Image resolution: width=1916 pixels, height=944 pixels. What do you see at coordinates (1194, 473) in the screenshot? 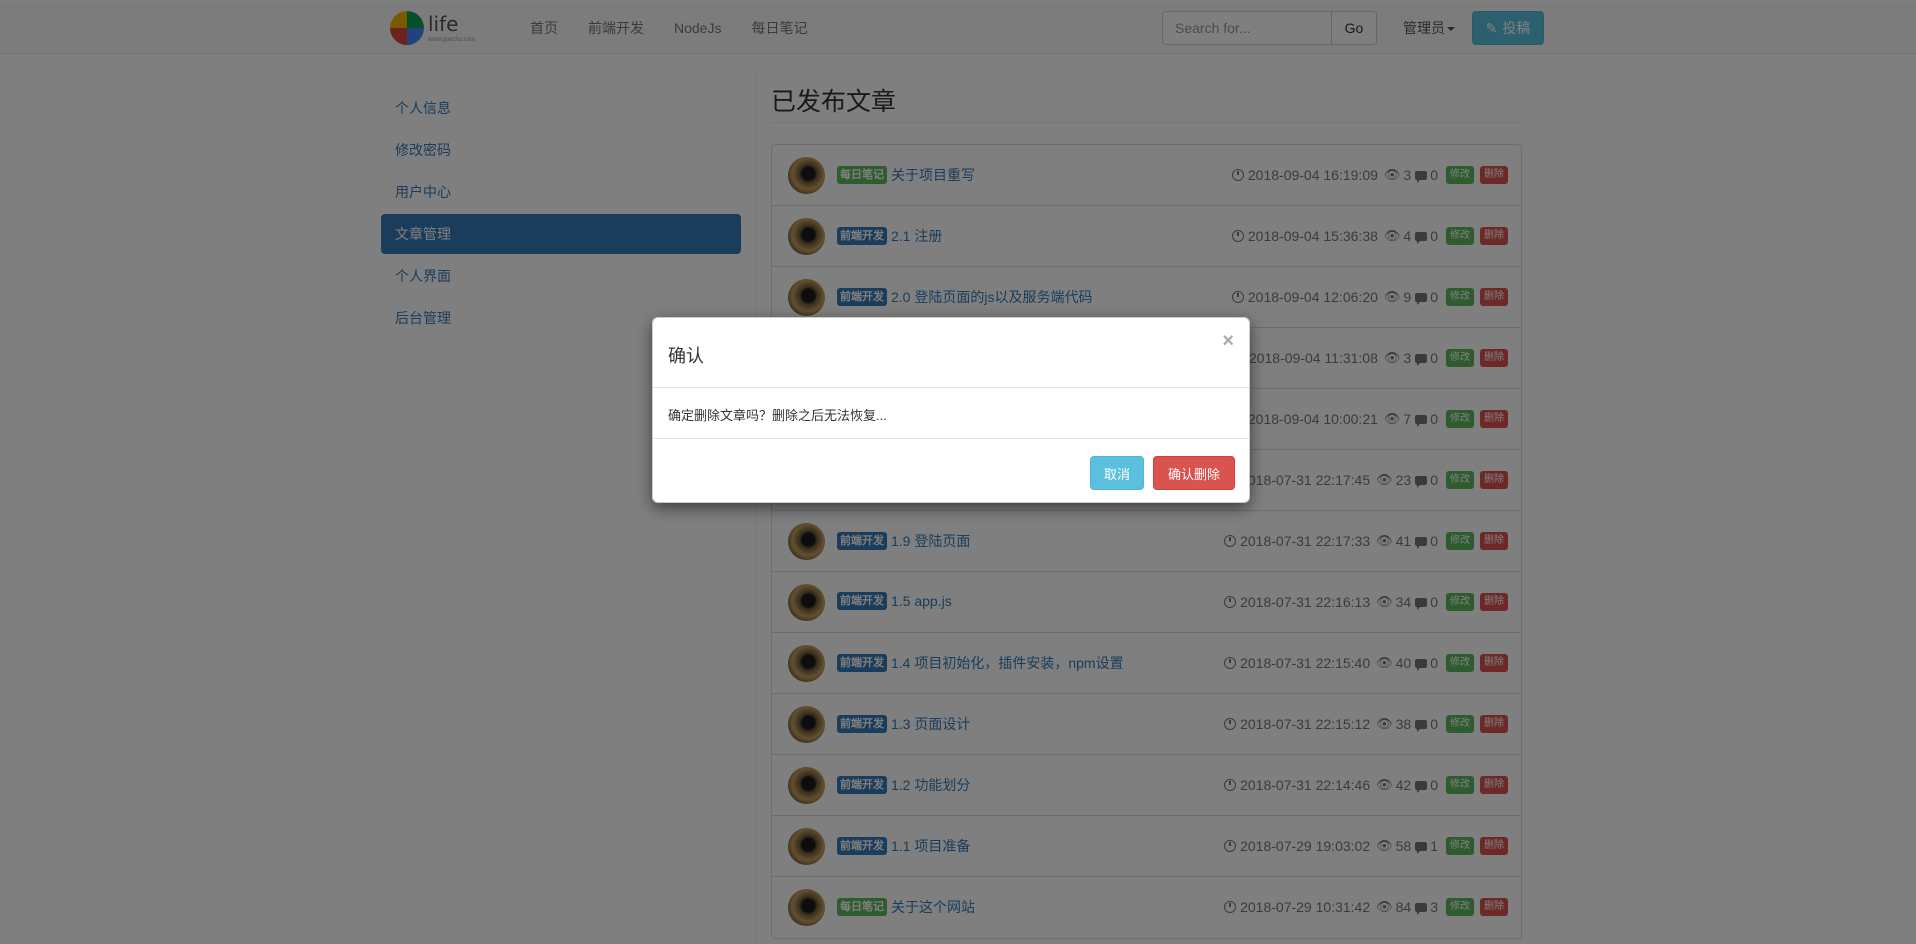
I see `confirm-delete-button: 确认删除` at bounding box center [1194, 473].